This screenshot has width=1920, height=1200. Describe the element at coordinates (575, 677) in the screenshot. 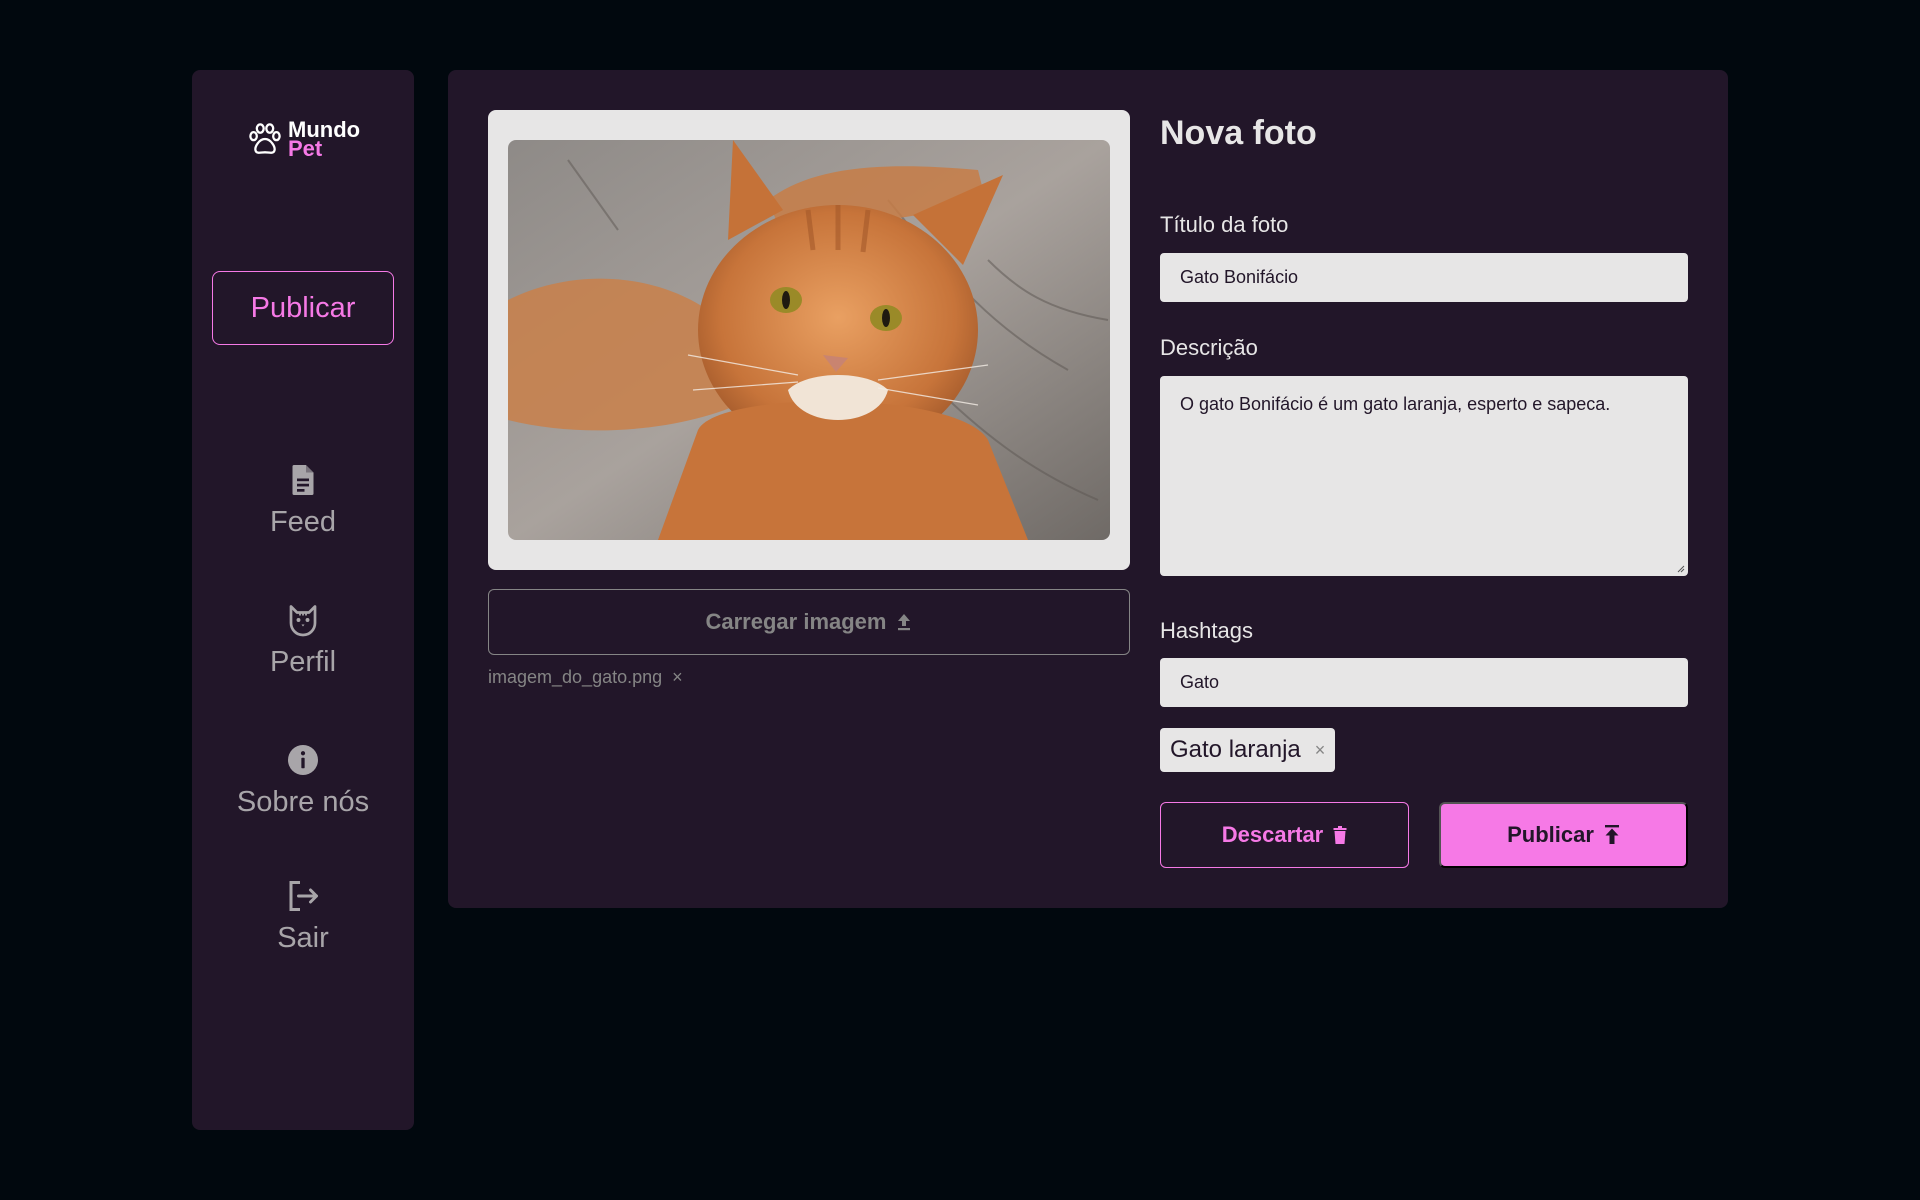

I see `file-name: imagem_do_gato.png` at that location.